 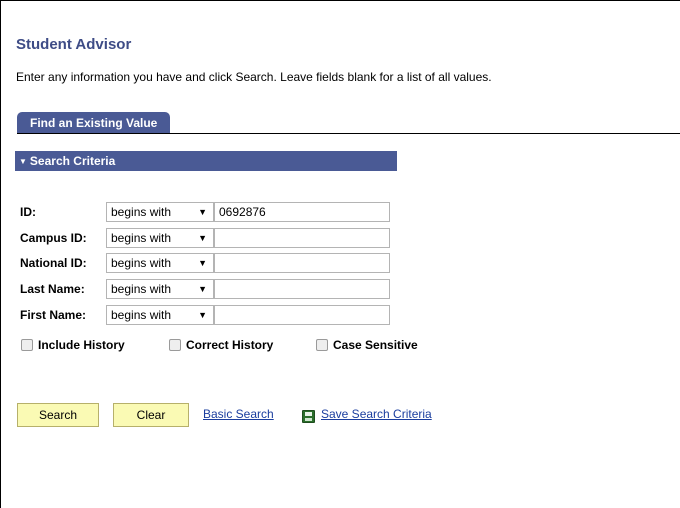 I want to click on page-title: Student Advisor, so click(x=74, y=44).